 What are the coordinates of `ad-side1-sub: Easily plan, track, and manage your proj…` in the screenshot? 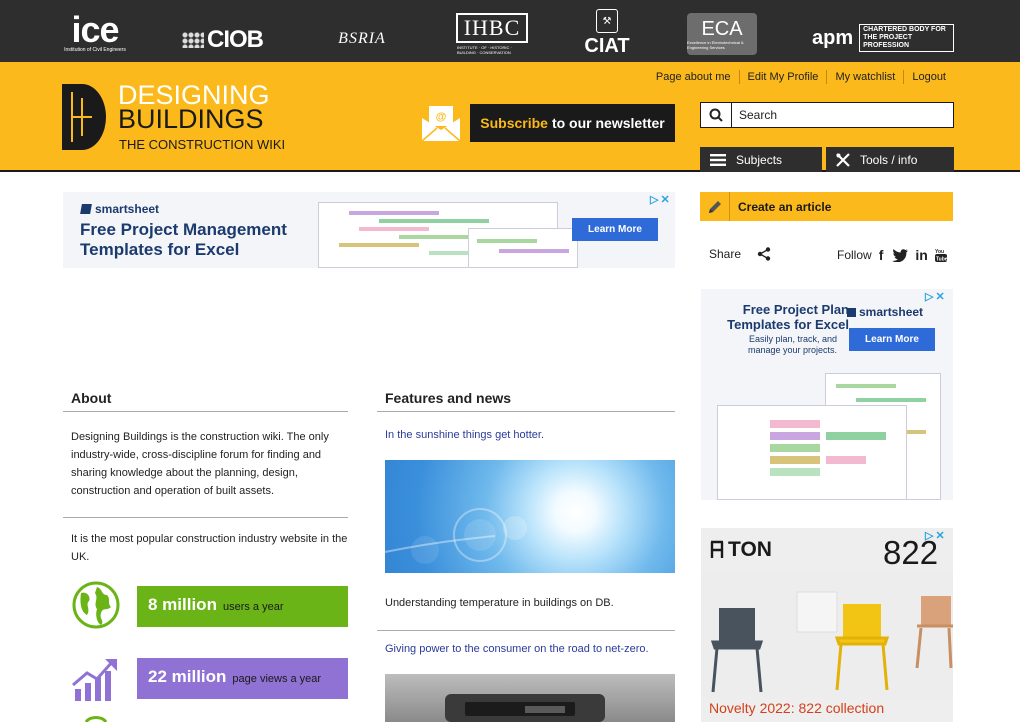 It's located at (792, 344).